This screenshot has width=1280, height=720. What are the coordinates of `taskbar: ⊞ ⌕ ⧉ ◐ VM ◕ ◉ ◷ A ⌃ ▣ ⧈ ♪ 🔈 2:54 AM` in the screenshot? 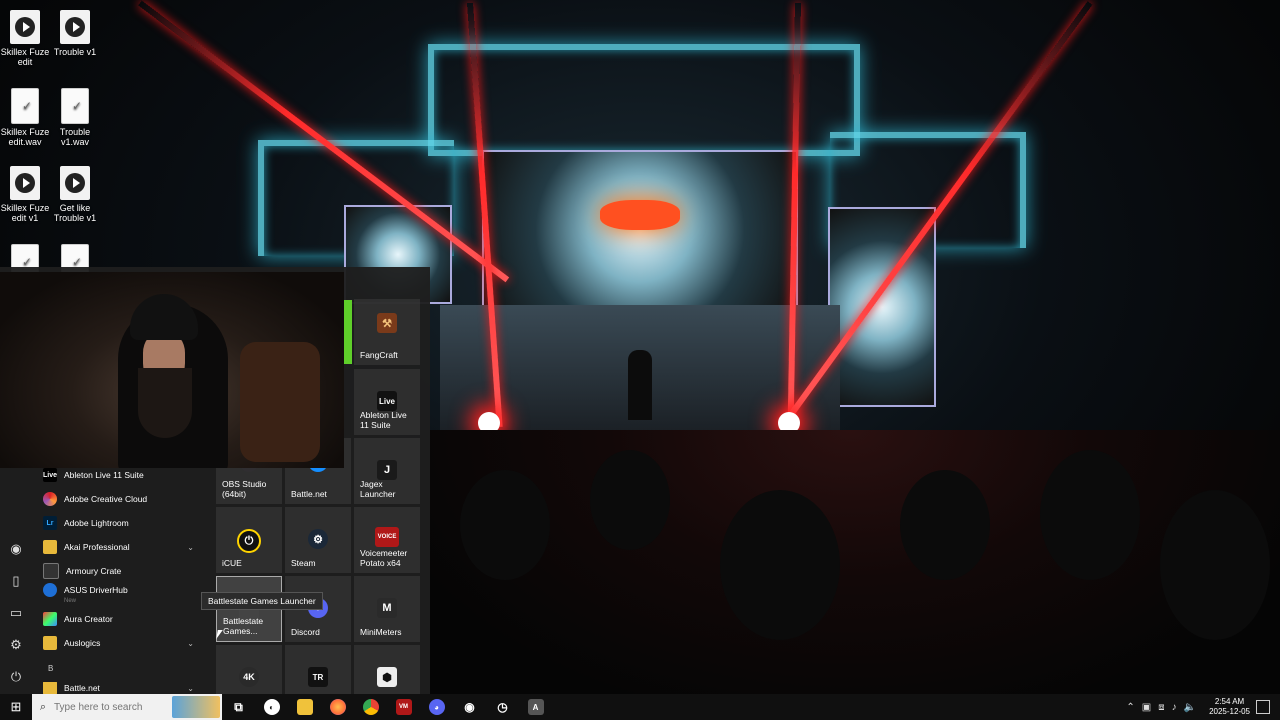 It's located at (640, 707).